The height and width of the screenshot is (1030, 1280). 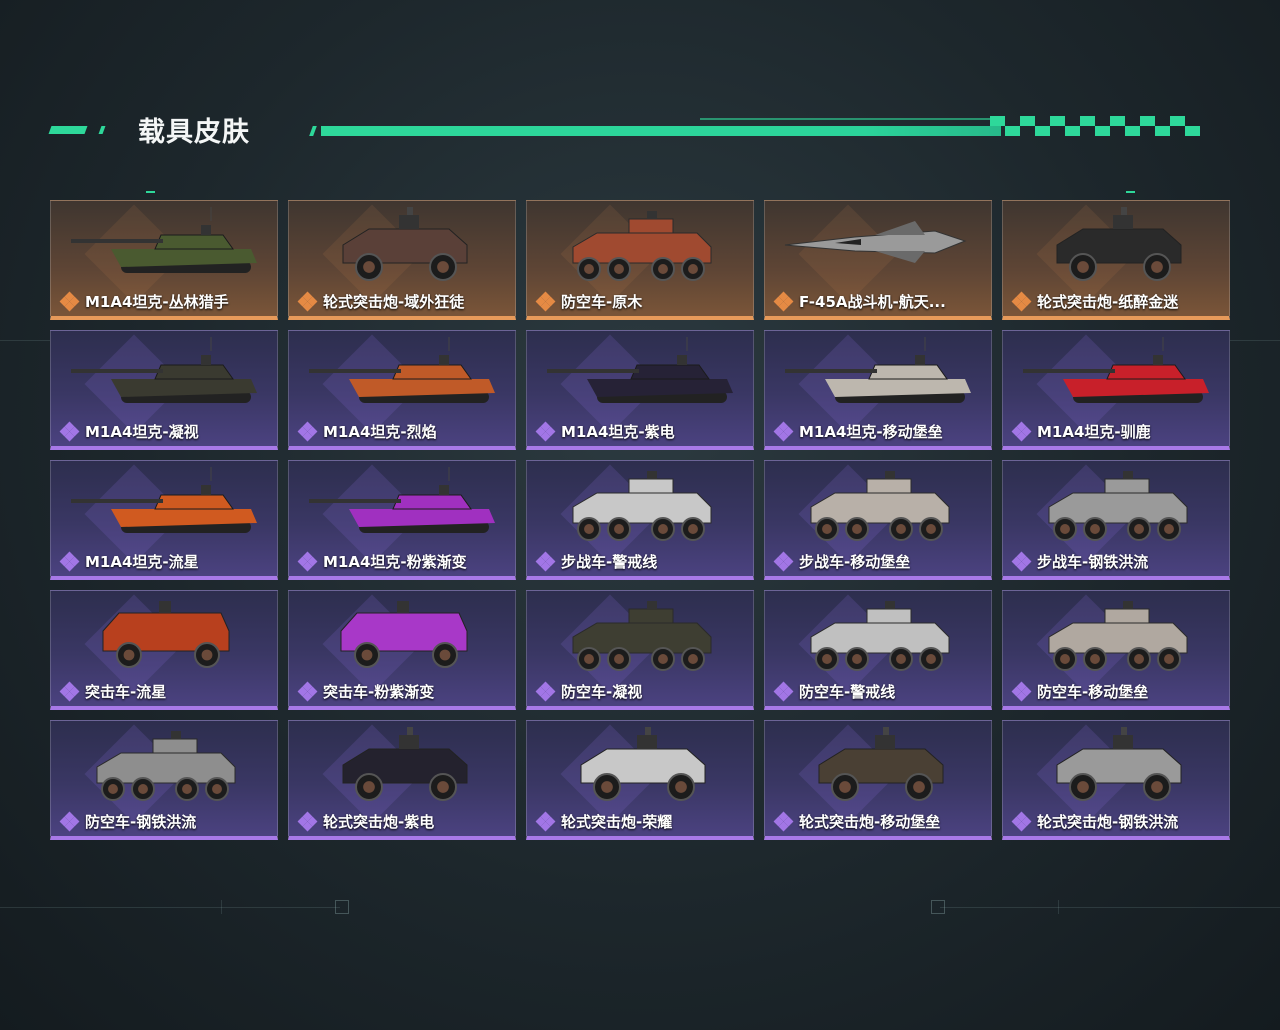 I want to click on skin-label: M1A4坦克-紫电, so click(x=605, y=431).